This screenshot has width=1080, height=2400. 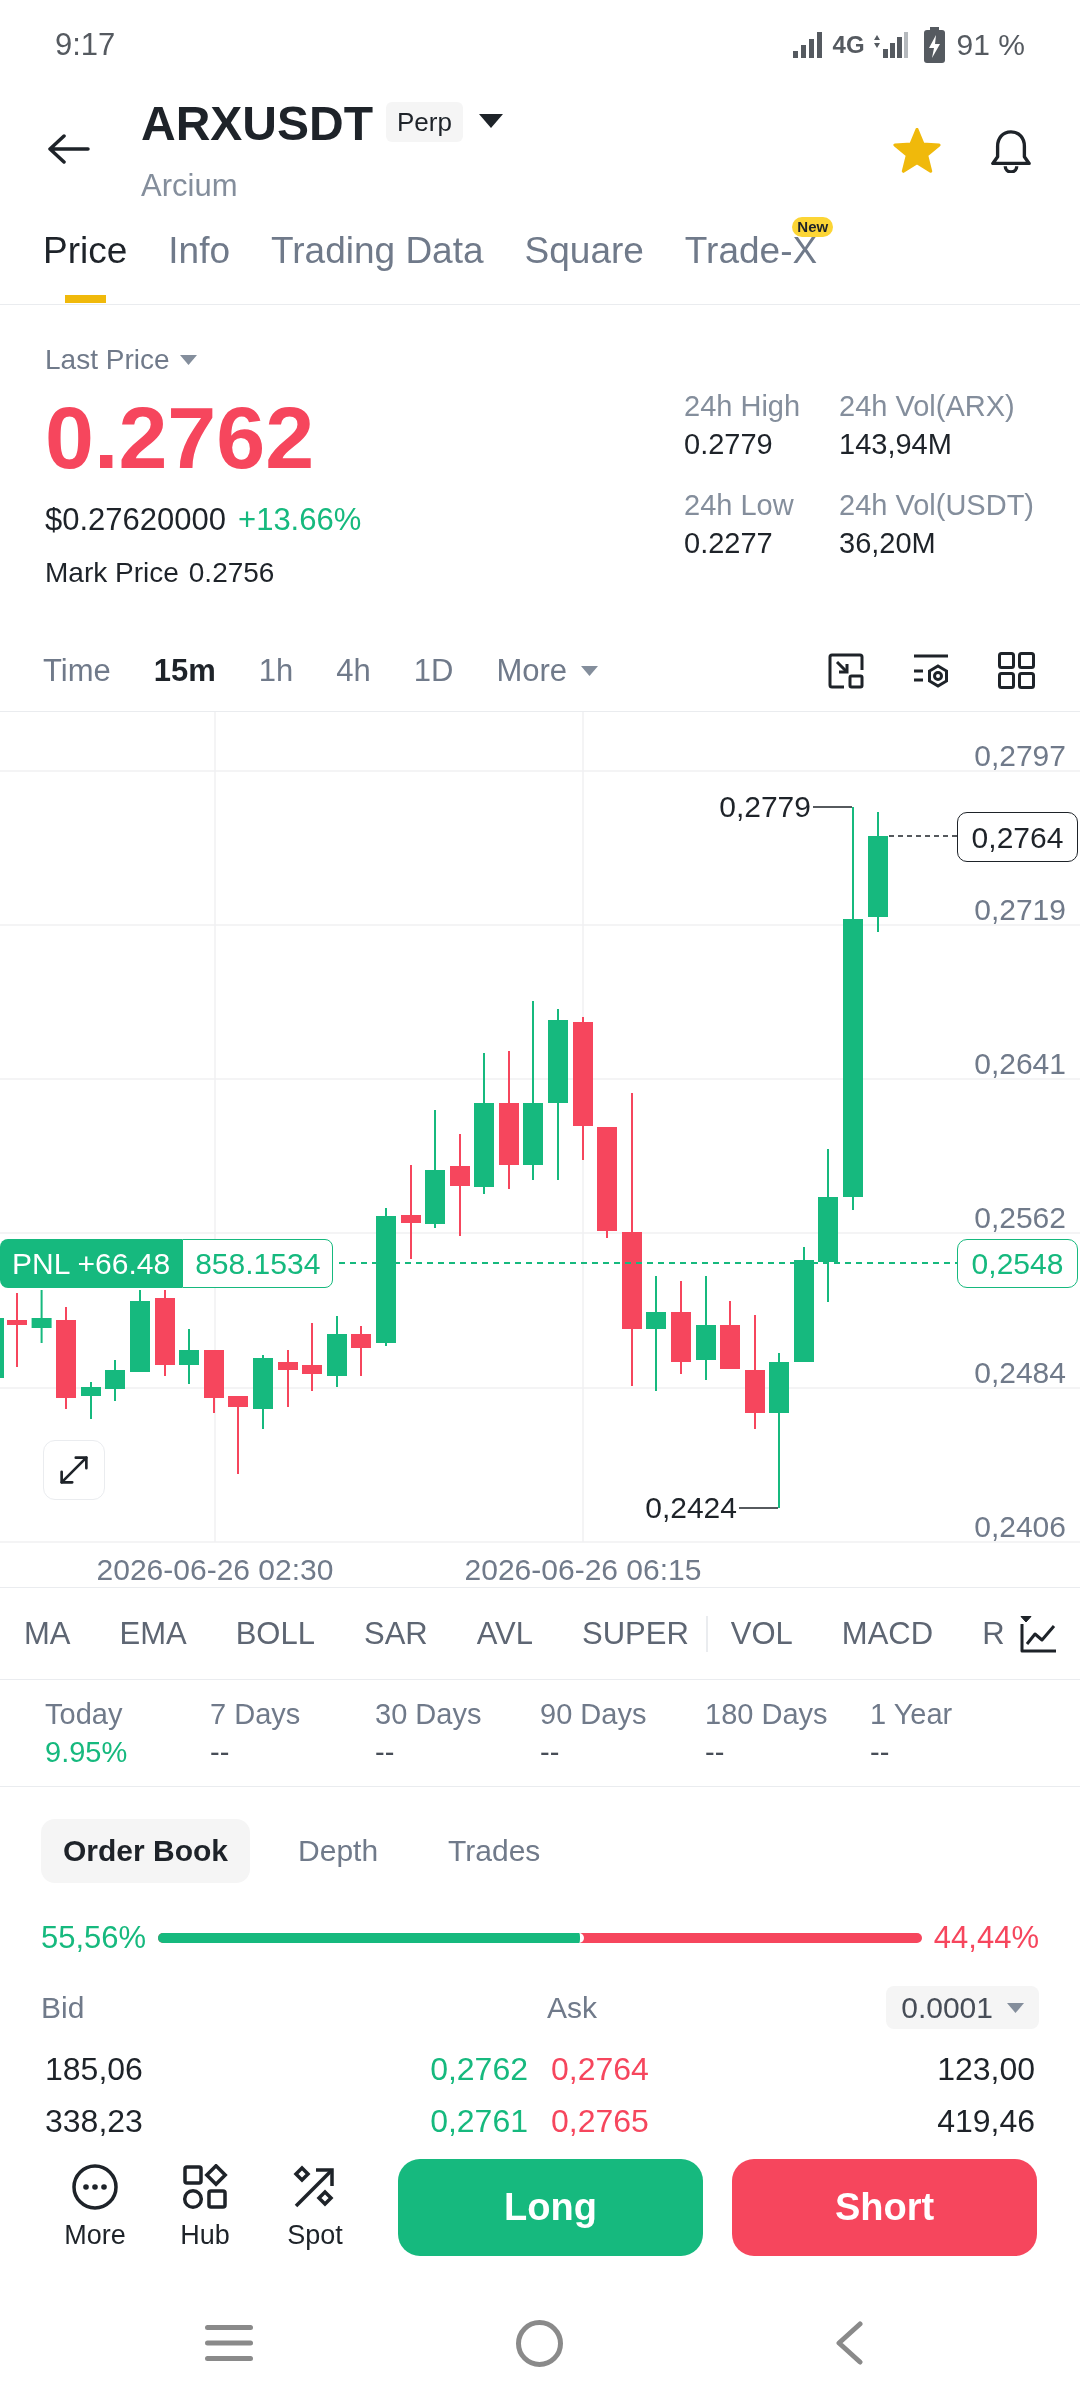 What do you see at coordinates (766, 1714) in the screenshot?
I see `period-label: 180 Days` at bounding box center [766, 1714].